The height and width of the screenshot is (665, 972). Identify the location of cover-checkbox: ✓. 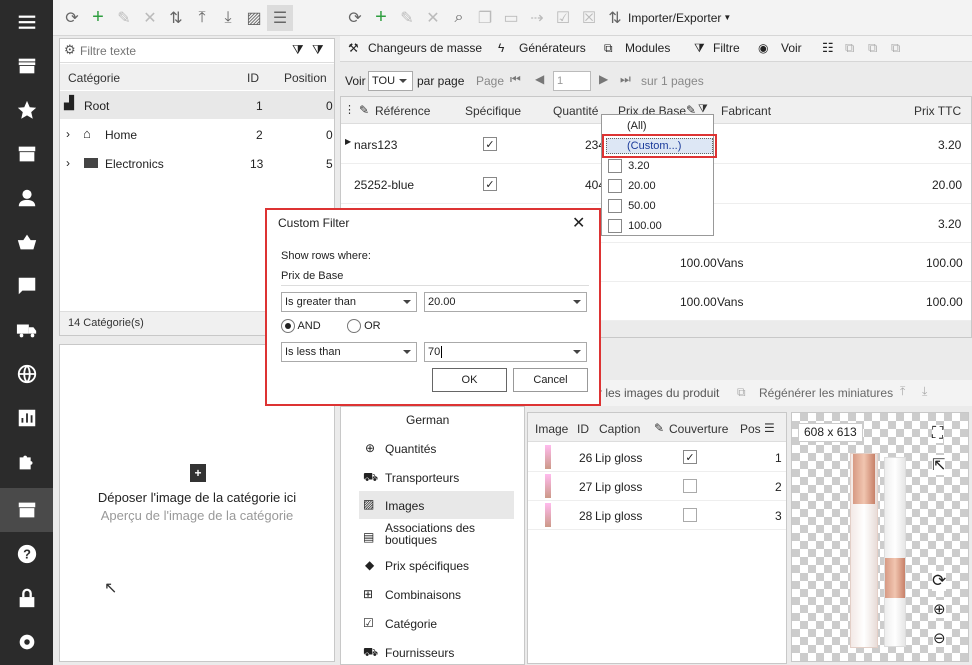
(690, 457).